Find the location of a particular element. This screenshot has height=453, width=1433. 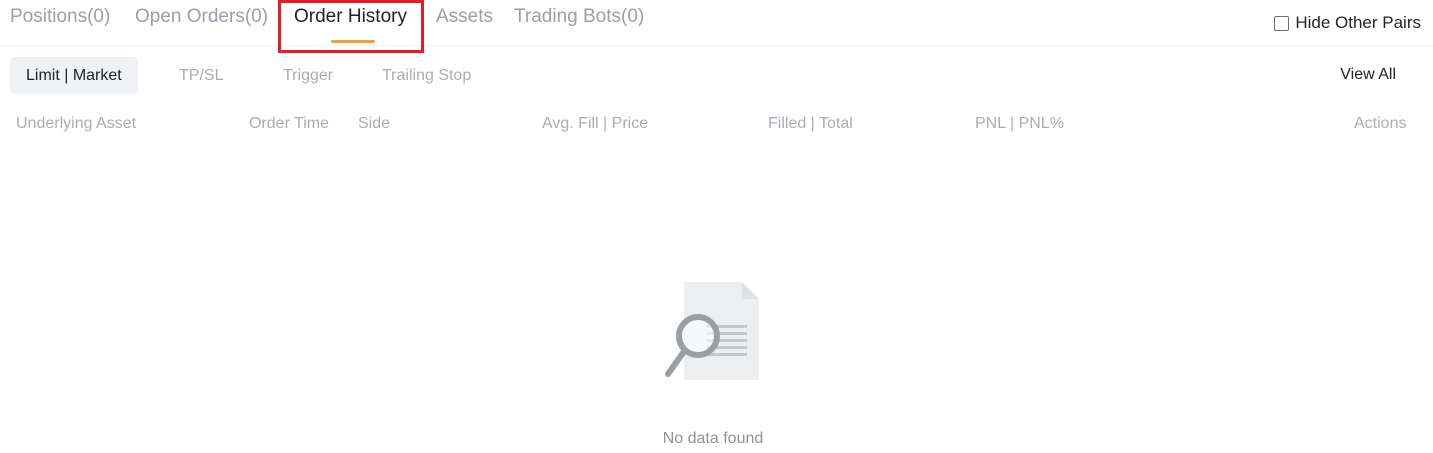

subtab-tp-sl: TP/SL is located at coordinates (201, 75).